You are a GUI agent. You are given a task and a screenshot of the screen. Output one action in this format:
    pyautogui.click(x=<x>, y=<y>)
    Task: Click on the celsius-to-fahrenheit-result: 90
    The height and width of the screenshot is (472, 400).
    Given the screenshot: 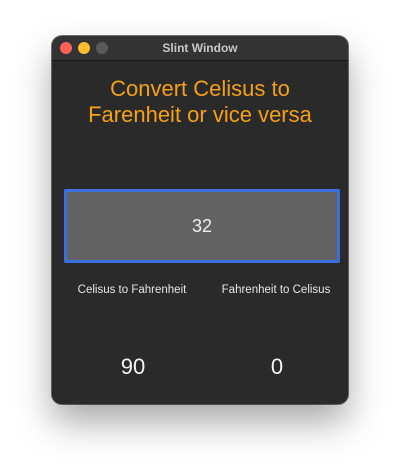 What is the action you would take?
    pyautogui.click(x=133, y=366)
    